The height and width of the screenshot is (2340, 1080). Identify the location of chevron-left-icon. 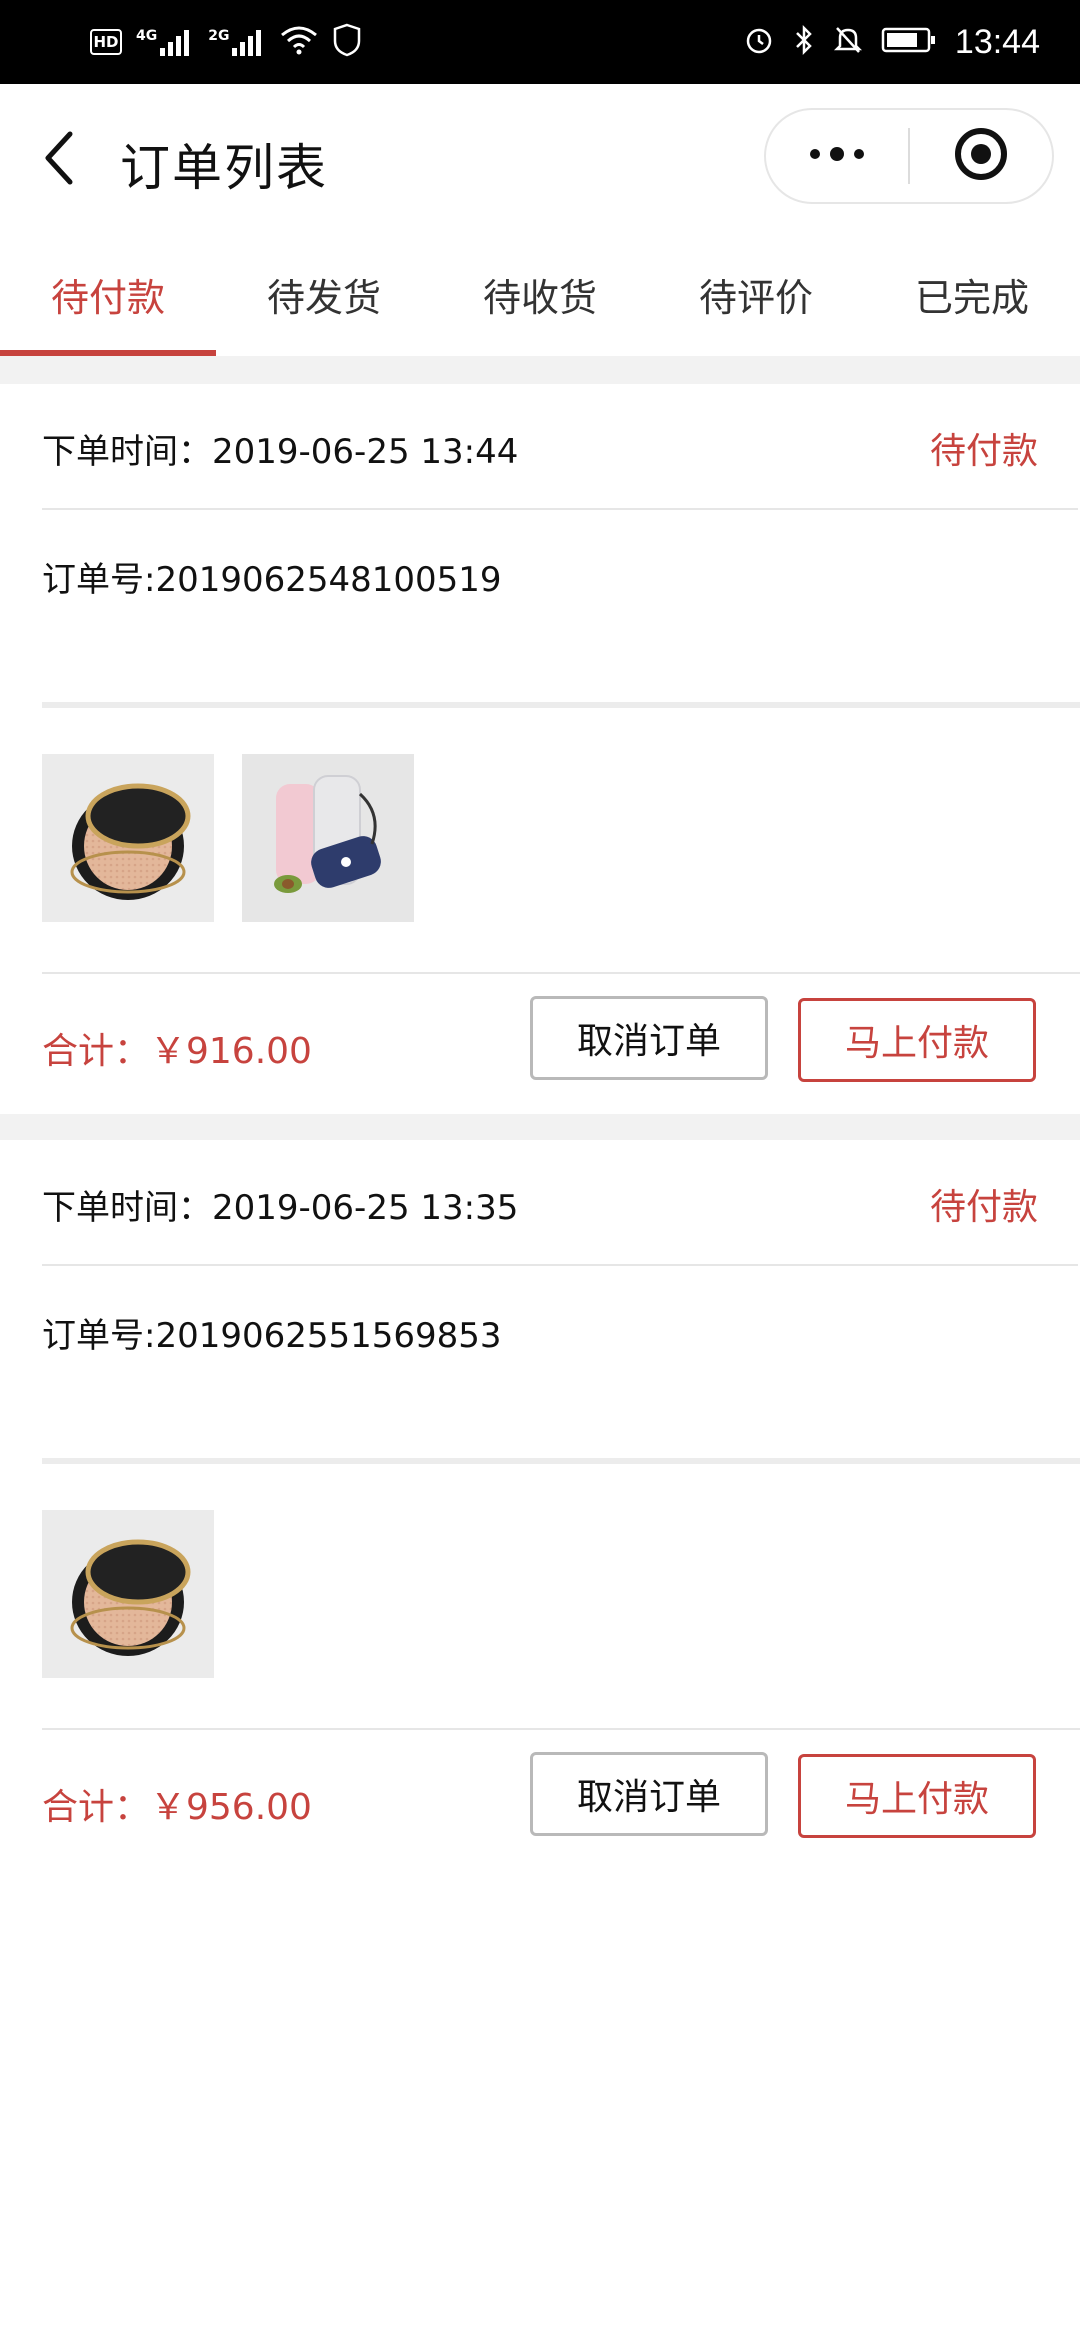
(60, 160).